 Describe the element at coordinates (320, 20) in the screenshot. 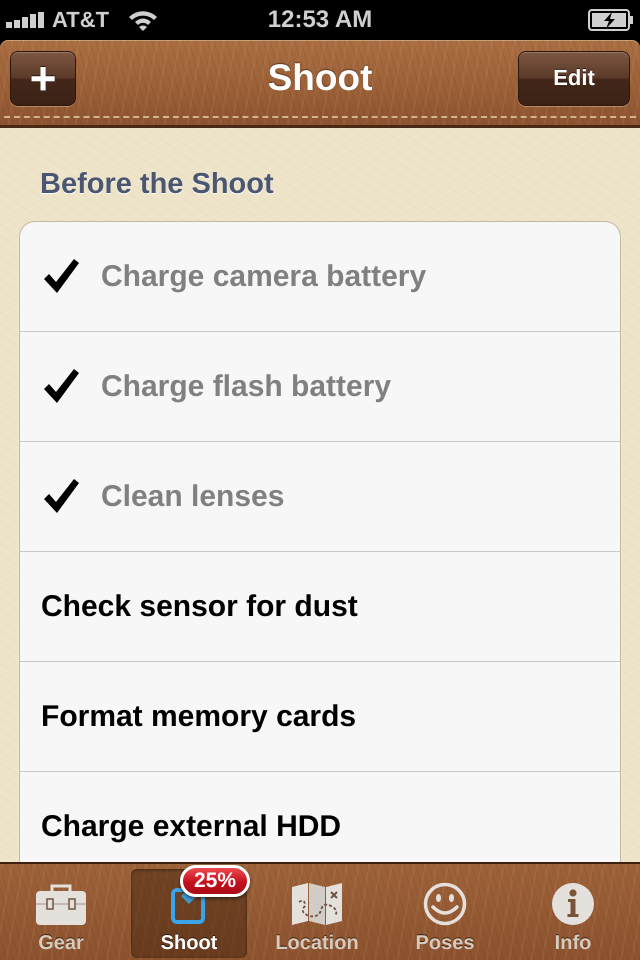

I see `clock-time: 12:53 AM` at that location.